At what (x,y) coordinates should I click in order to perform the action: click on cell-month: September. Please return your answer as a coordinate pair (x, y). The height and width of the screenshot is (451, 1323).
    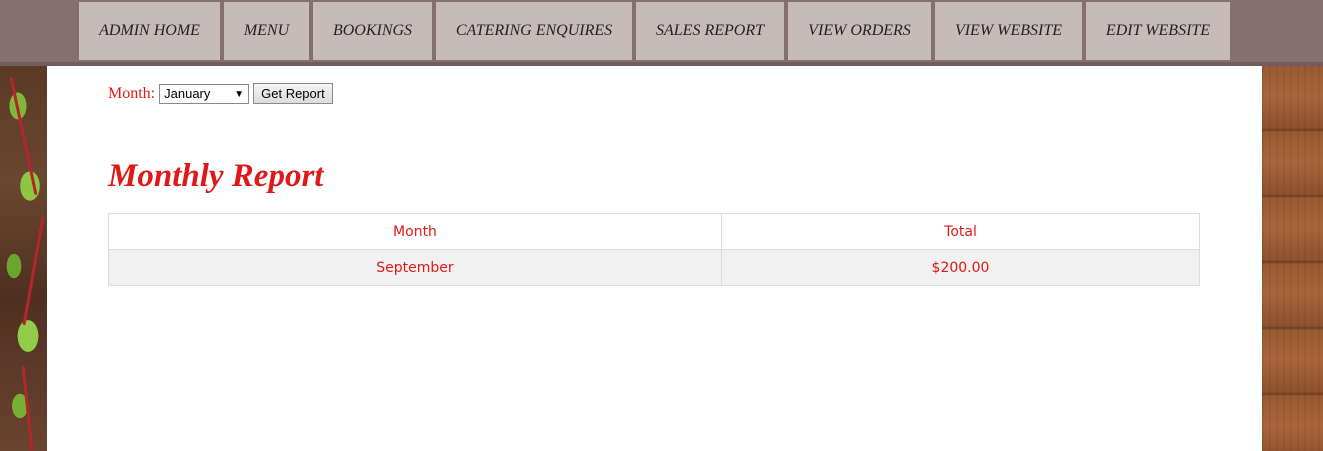
    Looking at the image, I should click on (415, 267).